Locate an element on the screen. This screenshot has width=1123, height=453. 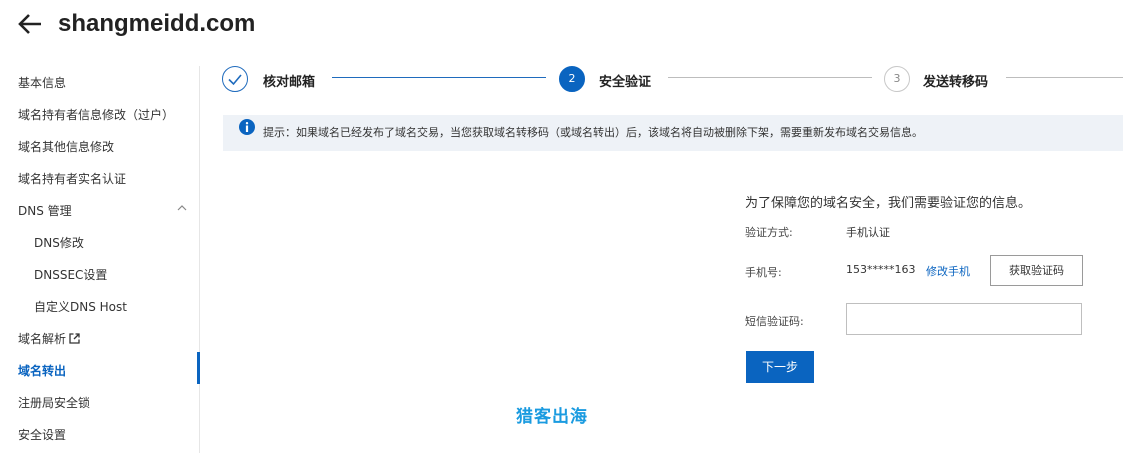
sms-code-input is located at coordinates (964, 319).